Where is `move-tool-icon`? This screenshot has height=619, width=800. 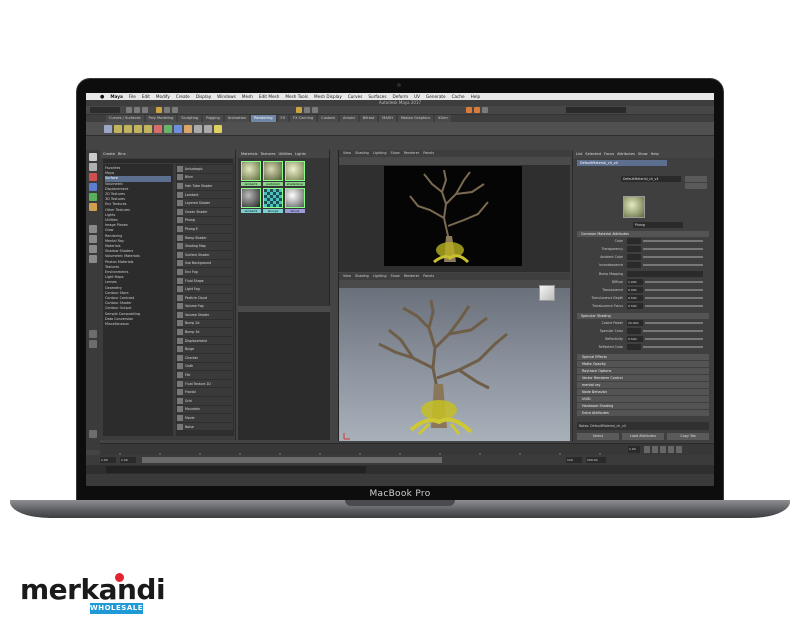
move-tool-icon is located at coordinates (93, 187).